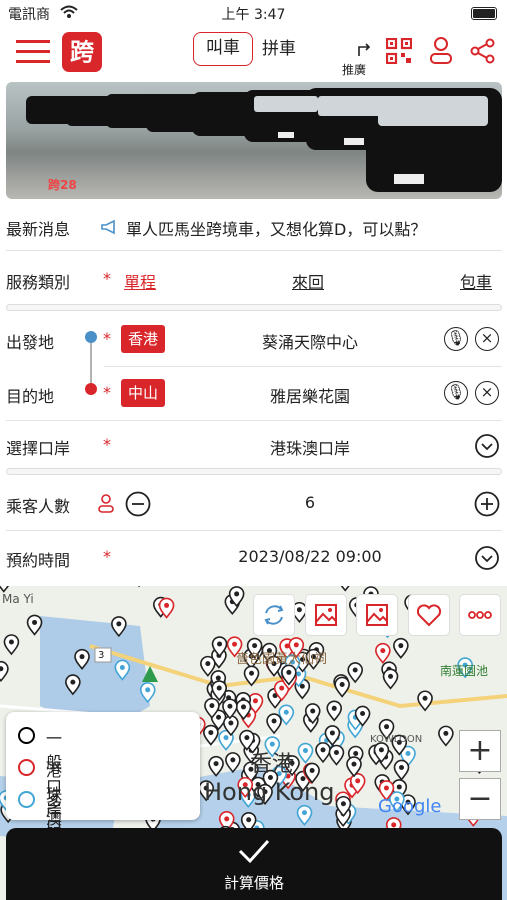 The image size is (507, 900). I want to click on qr-code-icon, so click(399, 51).